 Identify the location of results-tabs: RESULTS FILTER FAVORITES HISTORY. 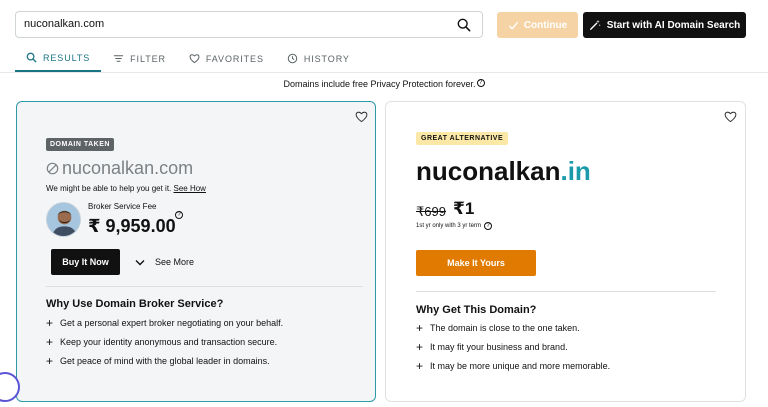
(188, 58).